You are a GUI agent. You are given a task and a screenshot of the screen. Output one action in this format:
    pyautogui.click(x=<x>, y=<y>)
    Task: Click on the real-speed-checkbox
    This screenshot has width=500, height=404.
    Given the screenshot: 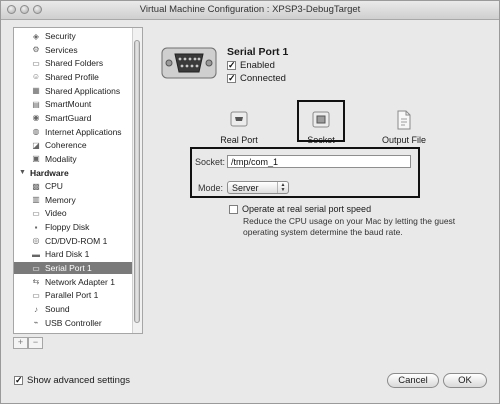 What is the action you would take?
    pyautogui.click(x=233, y=209)
    